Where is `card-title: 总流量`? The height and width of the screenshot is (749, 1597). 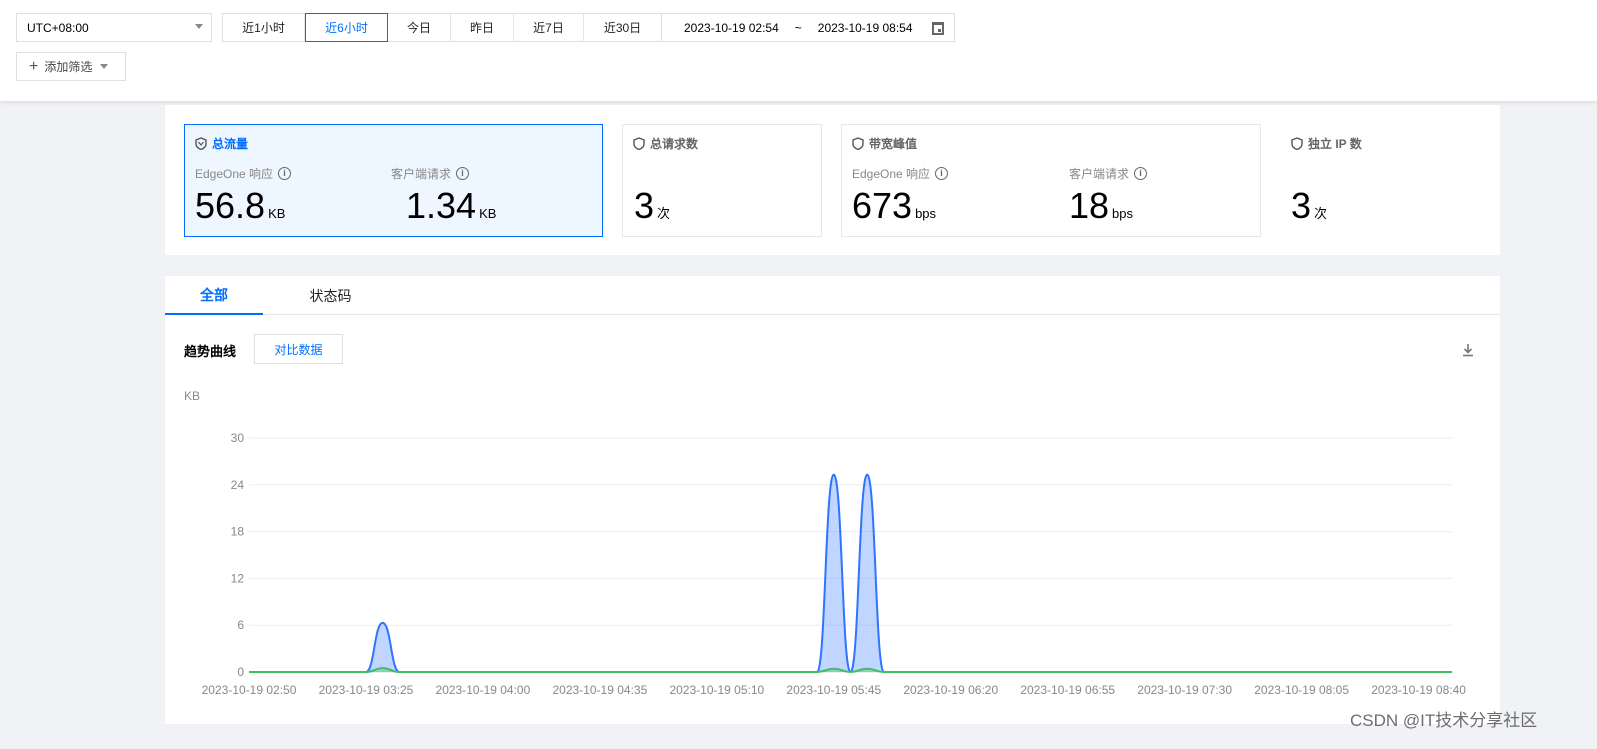 card-title: 总流量 is located at coordinates (230, 144).